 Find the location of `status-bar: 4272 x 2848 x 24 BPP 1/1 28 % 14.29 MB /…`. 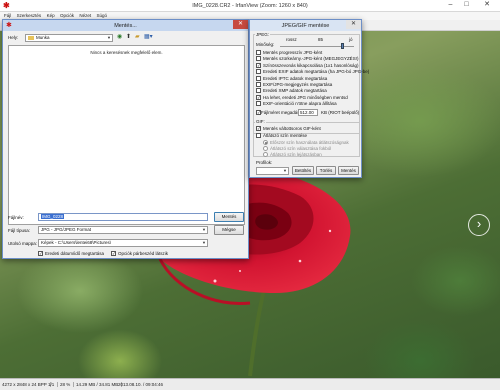

status-bar: 4272 x 2848 x 24 BPP 1/1 28 % 14.29 MB /… is located at coordinates (250, 384).